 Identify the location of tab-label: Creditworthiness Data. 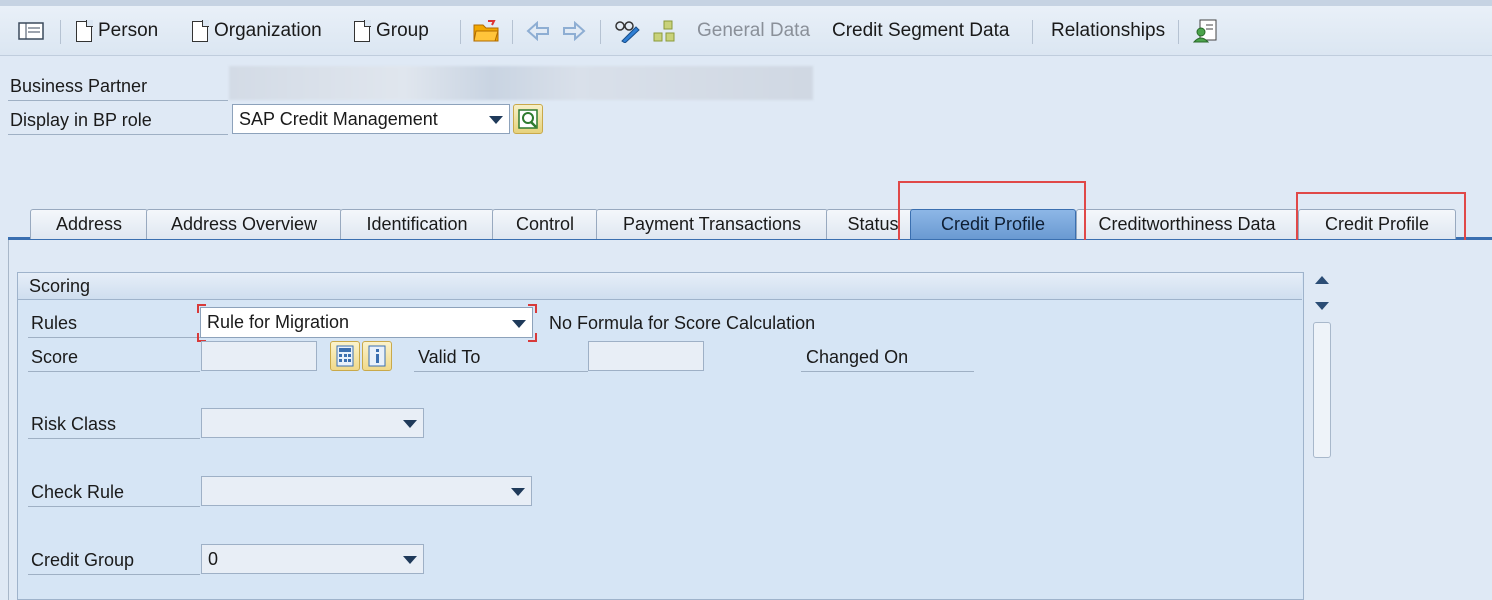
(1187, 224).